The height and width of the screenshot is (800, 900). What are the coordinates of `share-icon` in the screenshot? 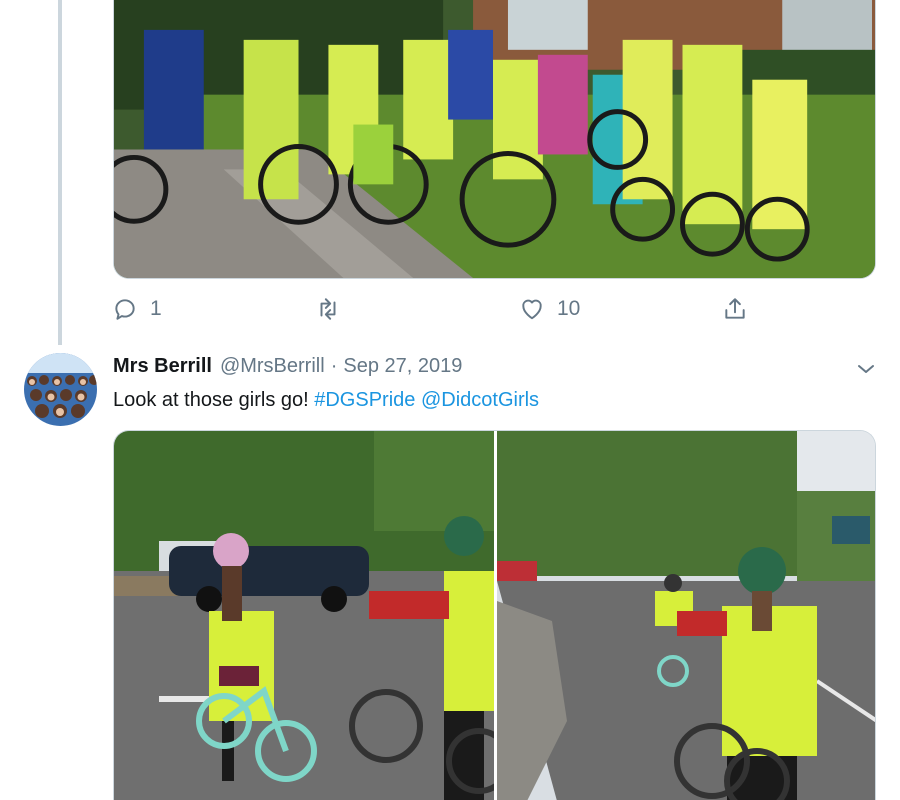 It's located at (735, 308).